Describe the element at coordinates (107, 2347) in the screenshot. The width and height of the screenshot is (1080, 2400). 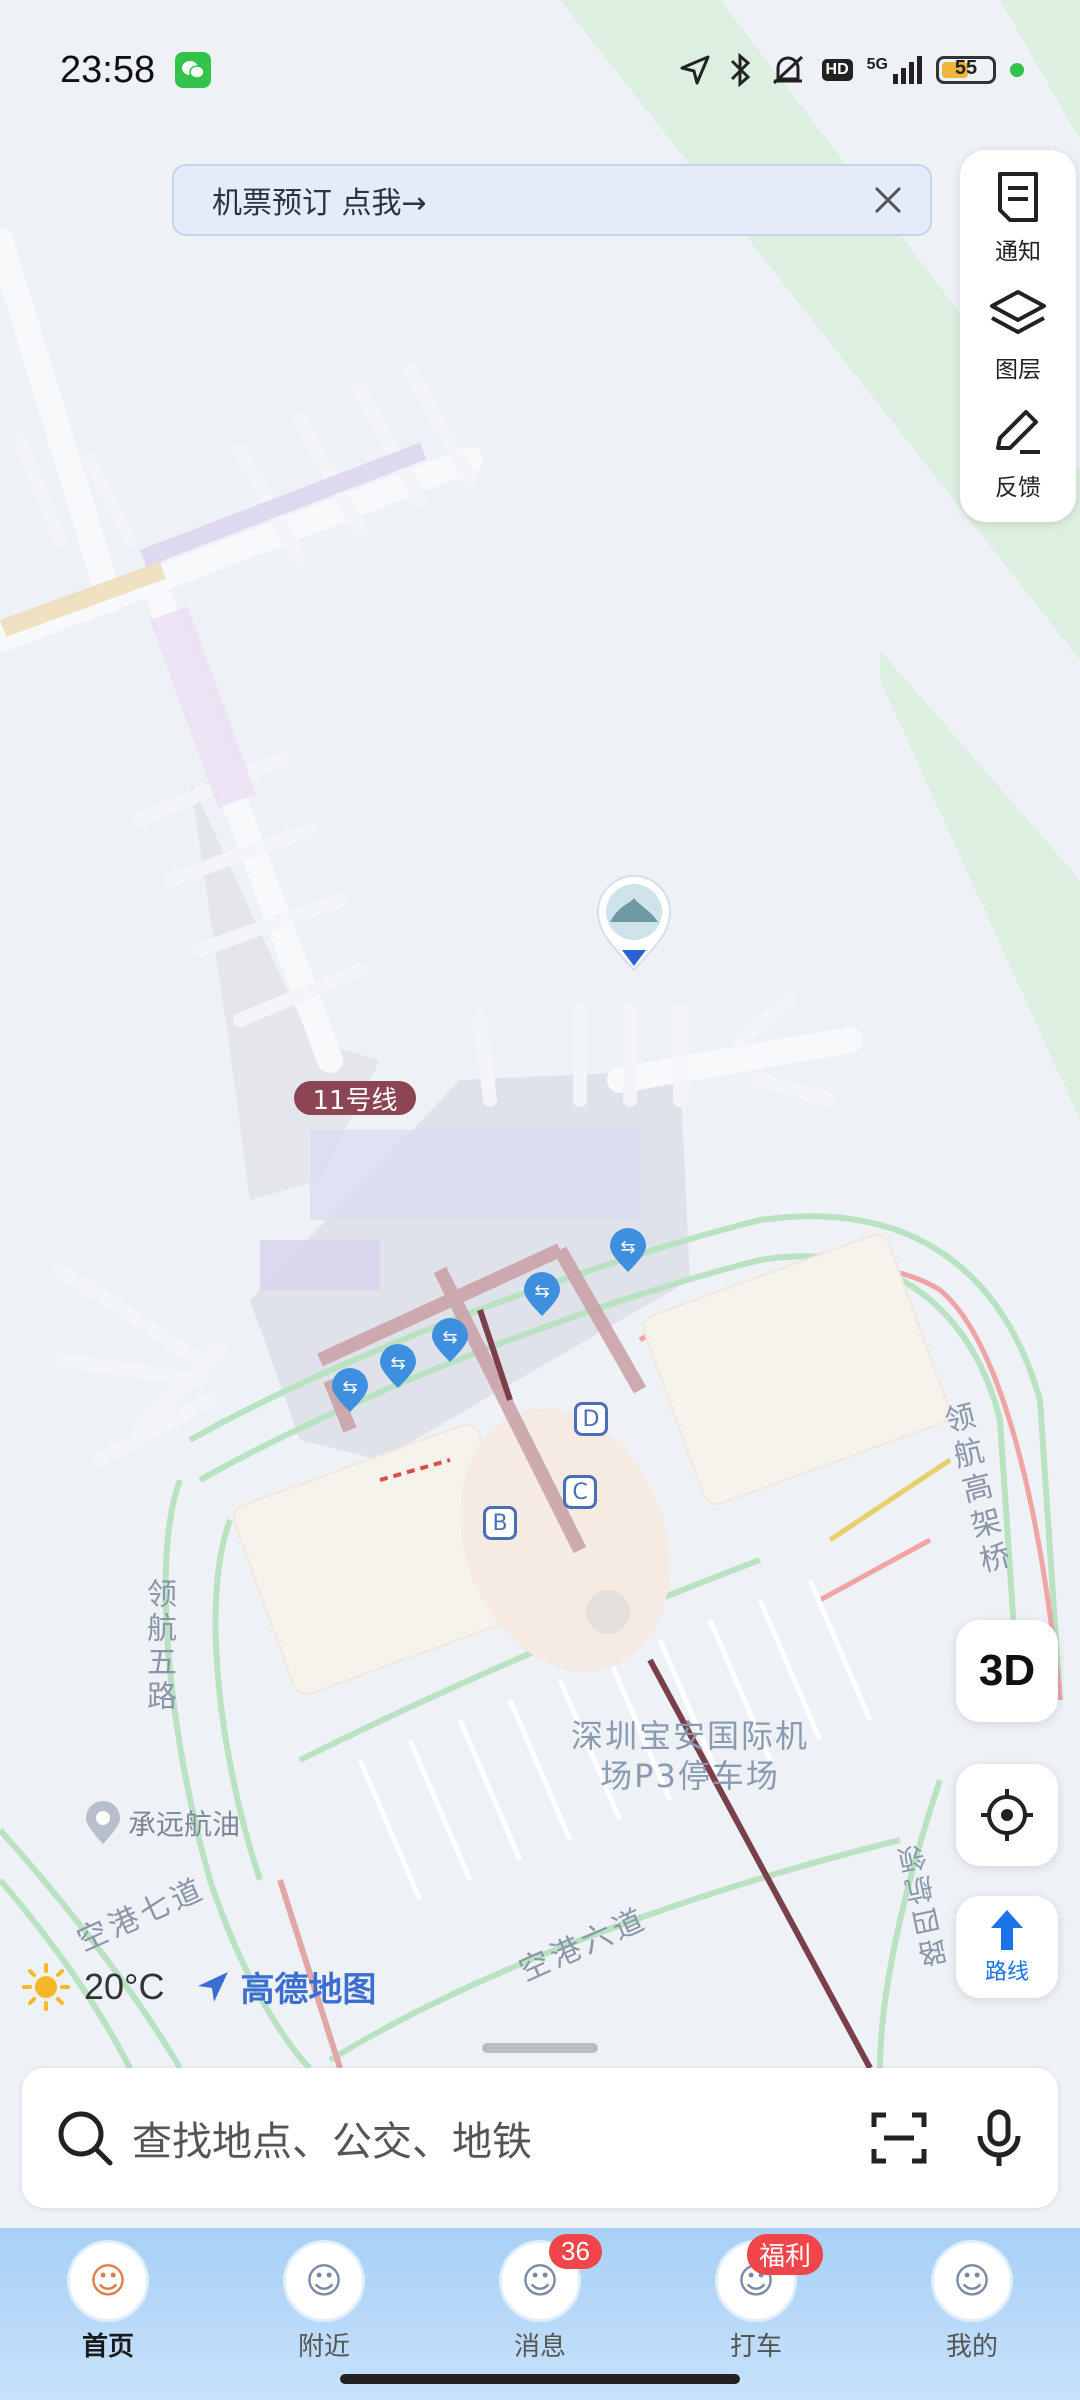
I see `tab-label: 首页` at that location.